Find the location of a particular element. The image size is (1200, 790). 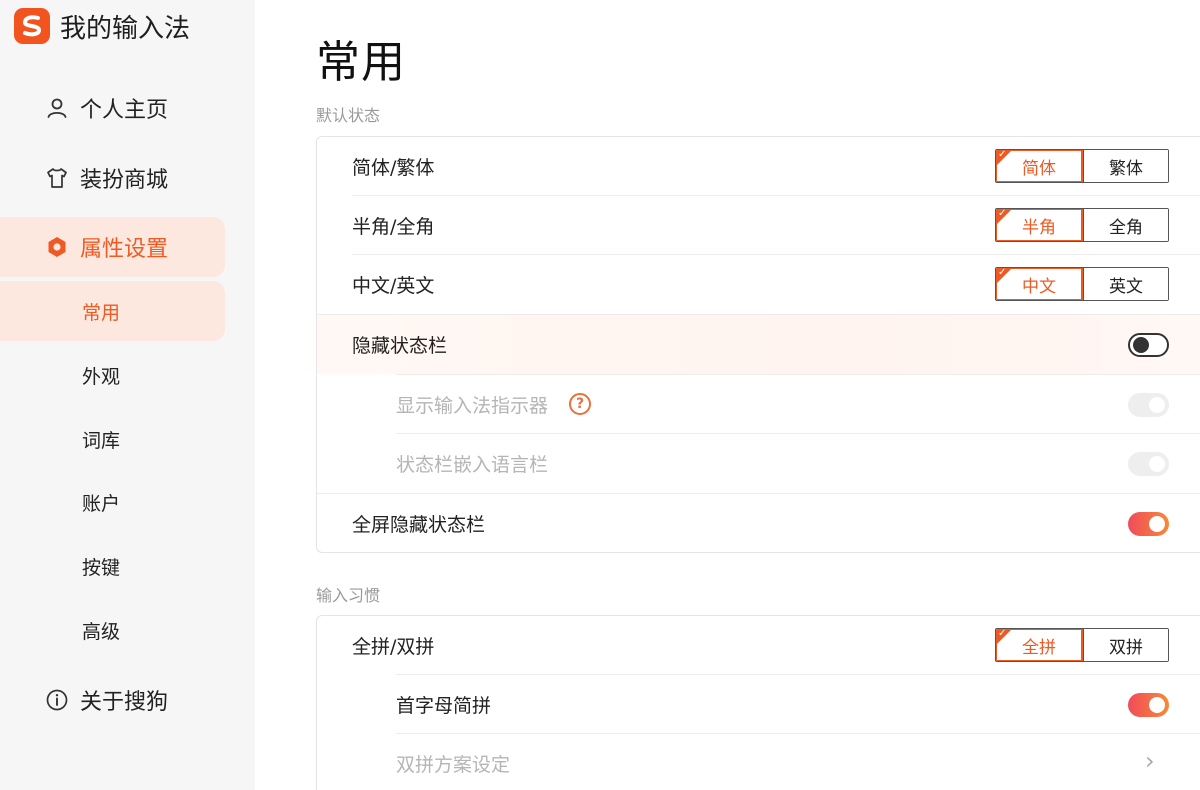

setting-label: 双拼方案设定 is located at coordinates (453, 765).